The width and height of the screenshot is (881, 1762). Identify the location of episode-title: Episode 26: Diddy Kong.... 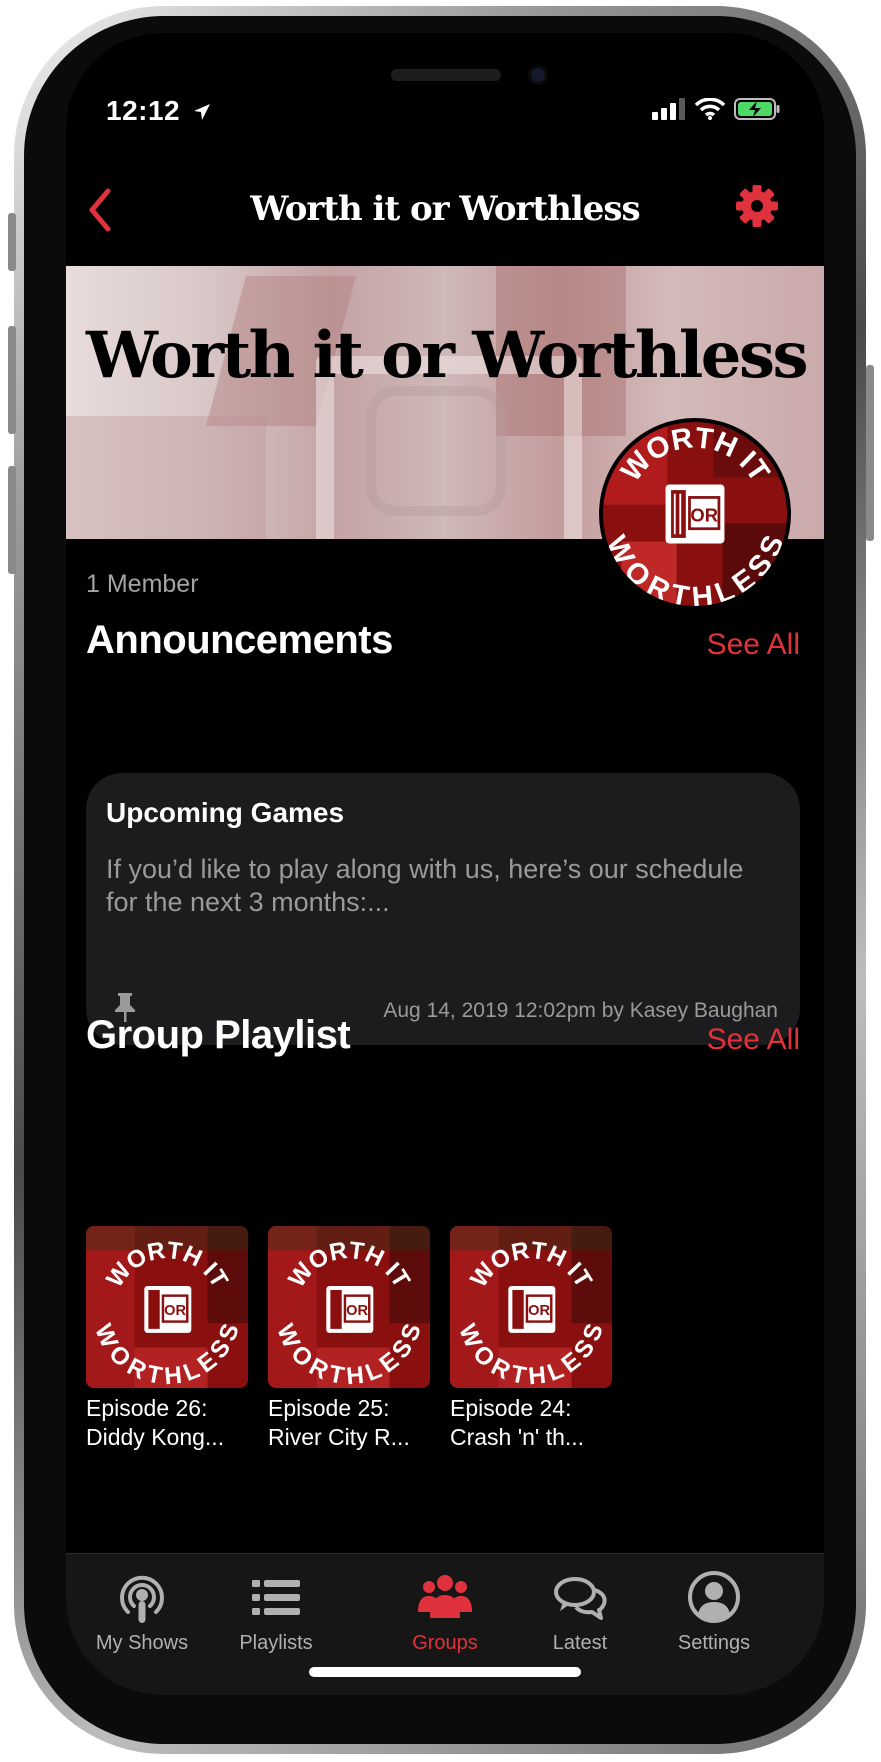
(167, 1423).